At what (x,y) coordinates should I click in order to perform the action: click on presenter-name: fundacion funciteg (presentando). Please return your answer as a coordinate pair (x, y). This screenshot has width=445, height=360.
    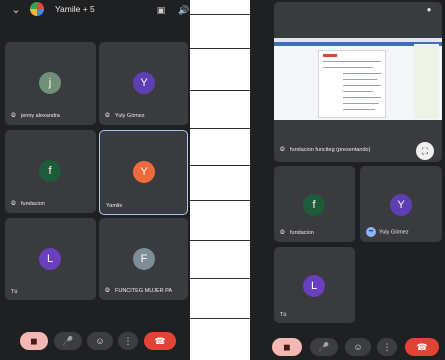
    Looking at the image, I should click on (330, 150).